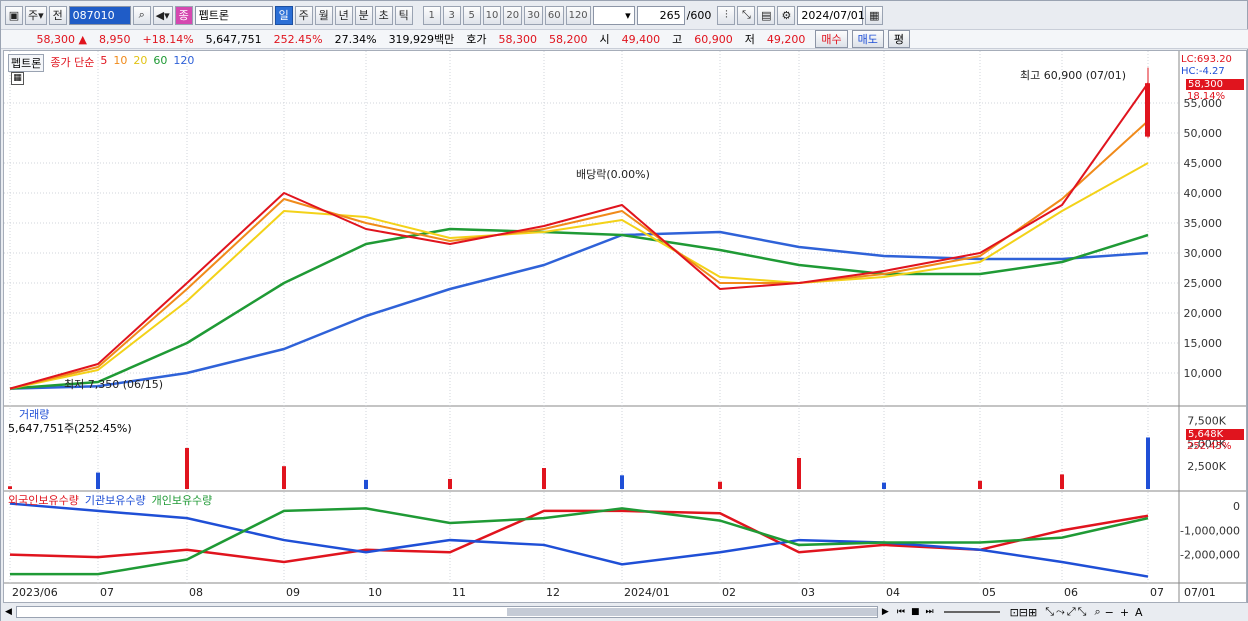 Image resolution: width=1248 pixels, height=621 pixels. I want to click on avg-button: 평, so click(899, 39).